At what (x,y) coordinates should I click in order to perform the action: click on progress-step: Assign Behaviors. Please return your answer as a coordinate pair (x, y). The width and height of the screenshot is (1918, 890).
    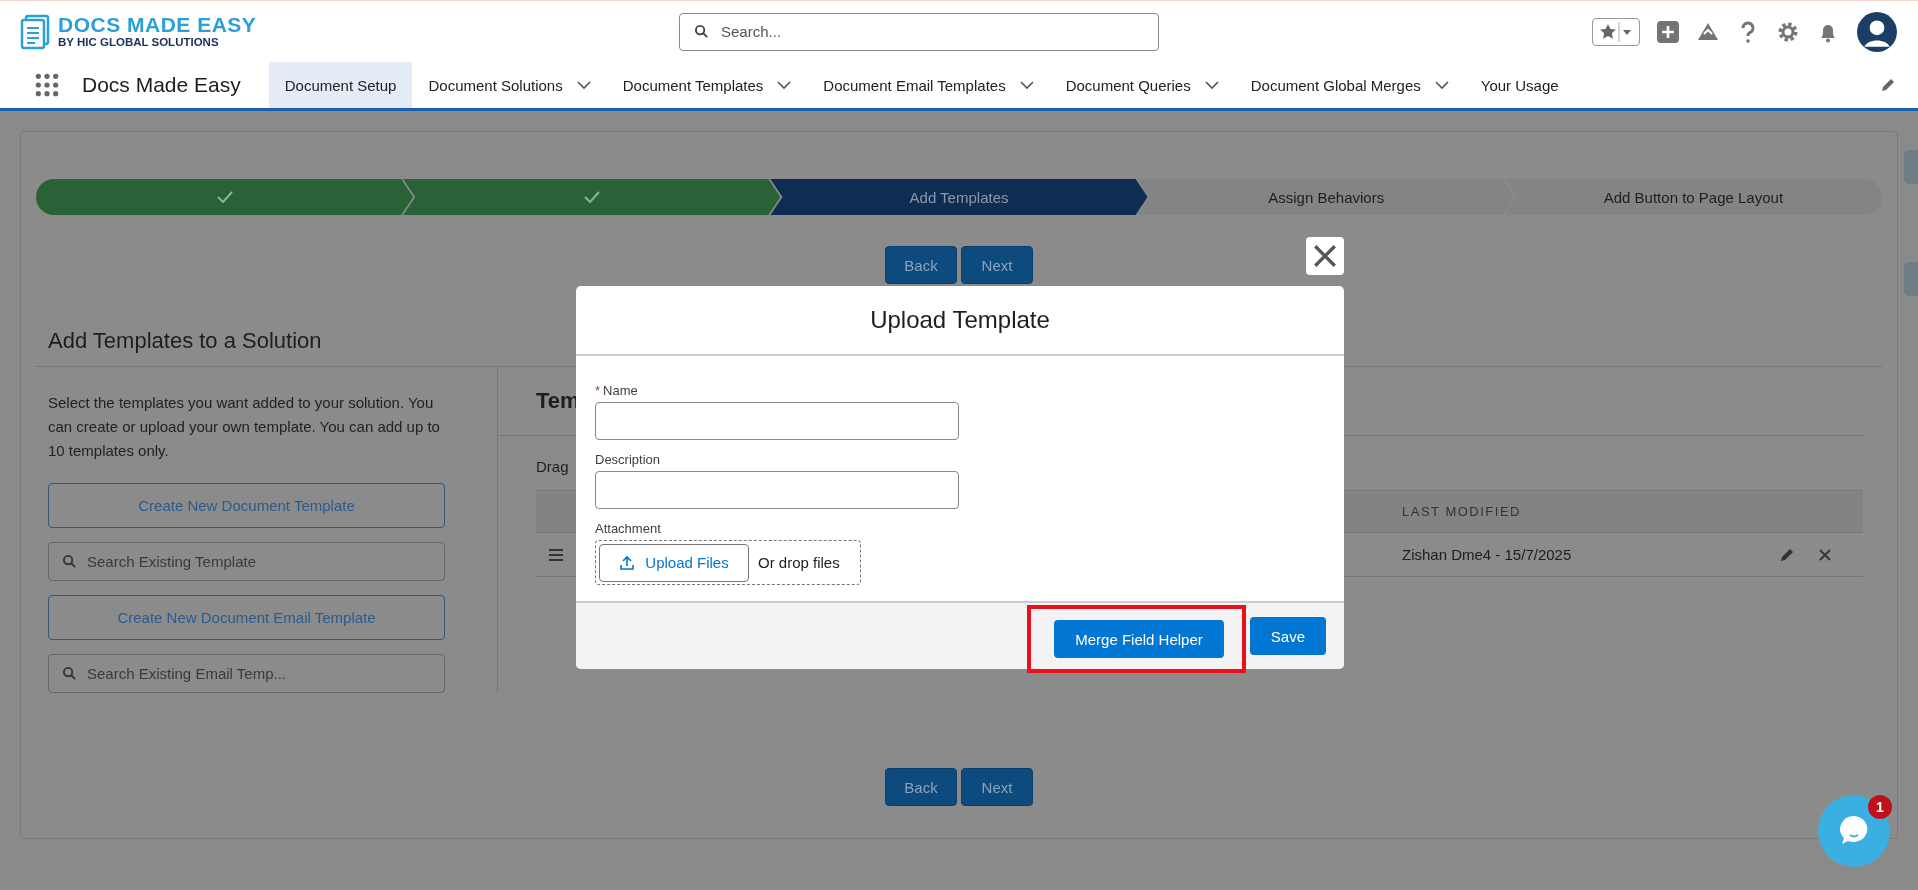
    Looking at the image, I should click on (1326, 197).